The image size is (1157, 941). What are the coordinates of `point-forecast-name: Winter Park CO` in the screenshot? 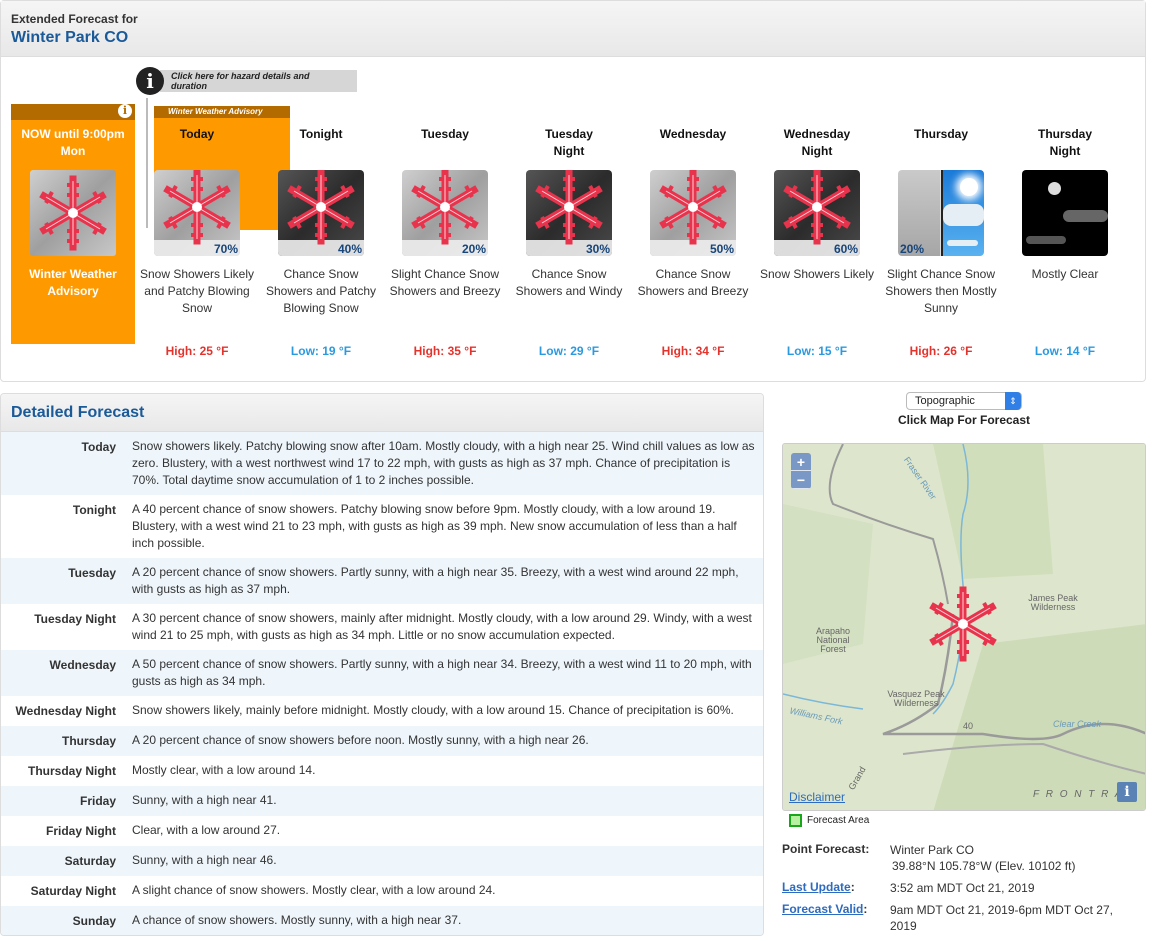 It's located at (932, 850).